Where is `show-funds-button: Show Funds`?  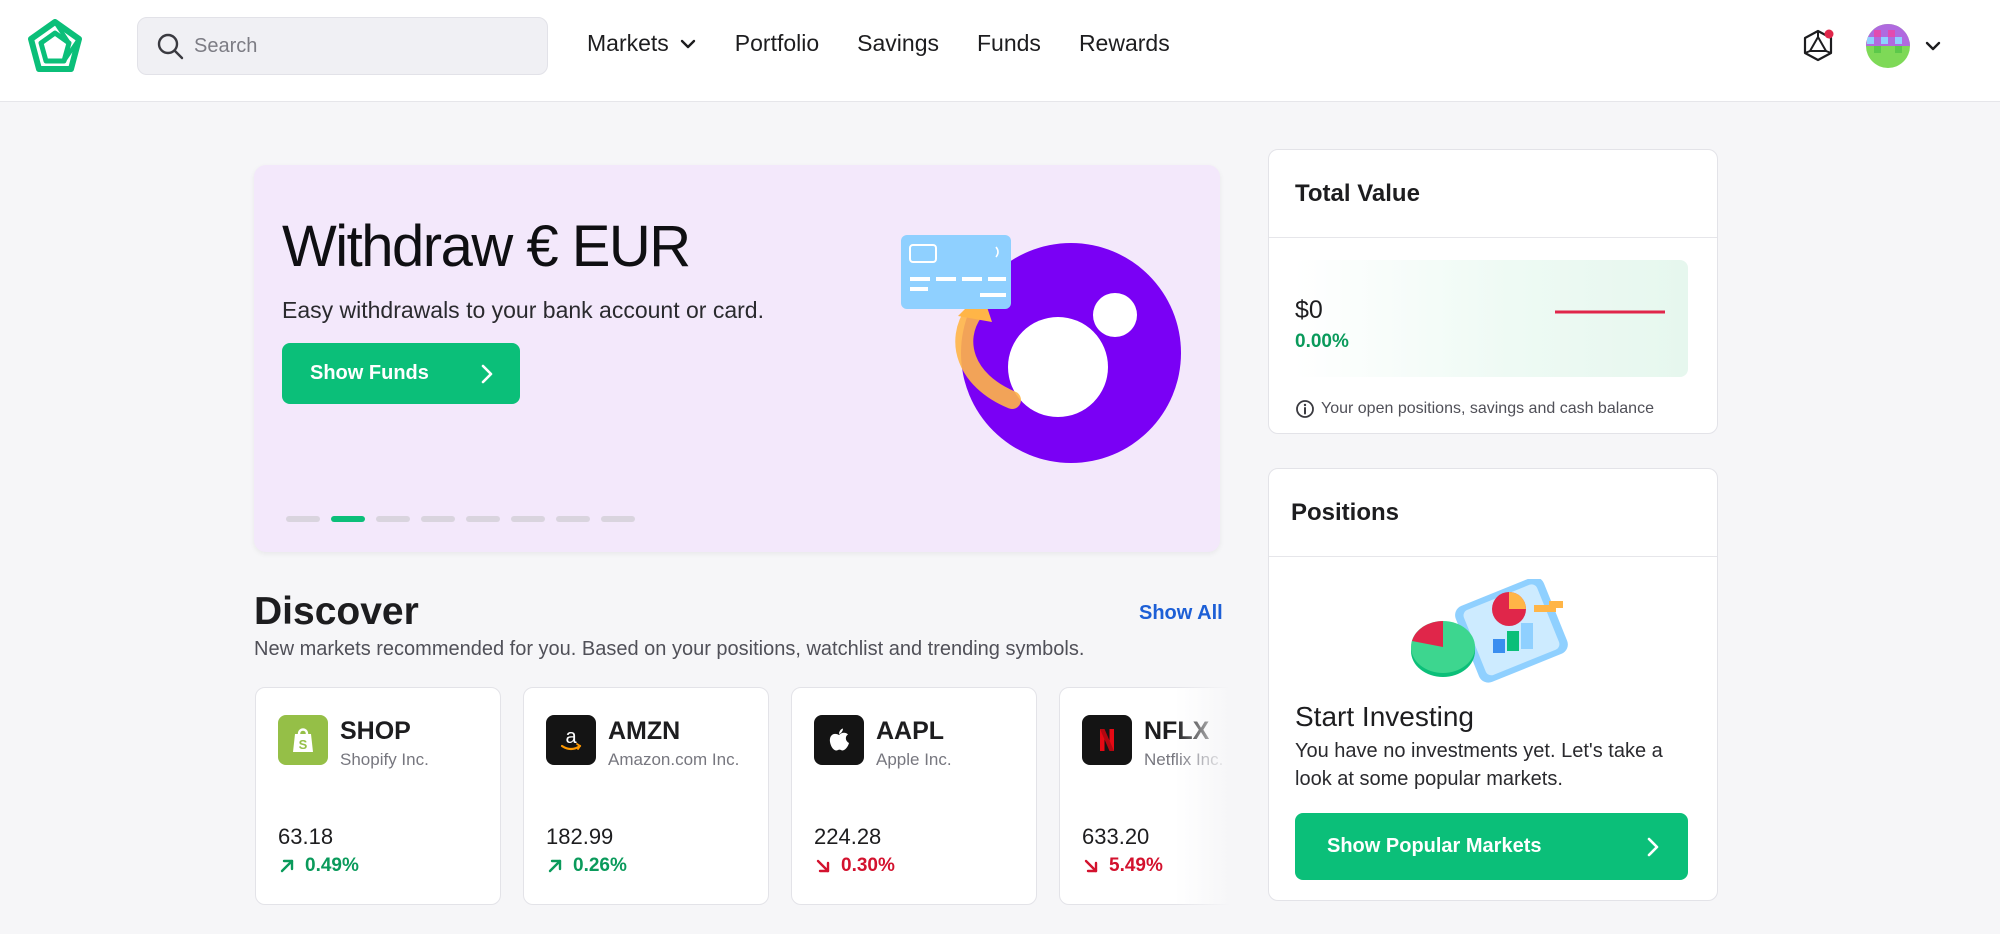 show-funds-button: Show Funds is located at coordinates (401, 373).